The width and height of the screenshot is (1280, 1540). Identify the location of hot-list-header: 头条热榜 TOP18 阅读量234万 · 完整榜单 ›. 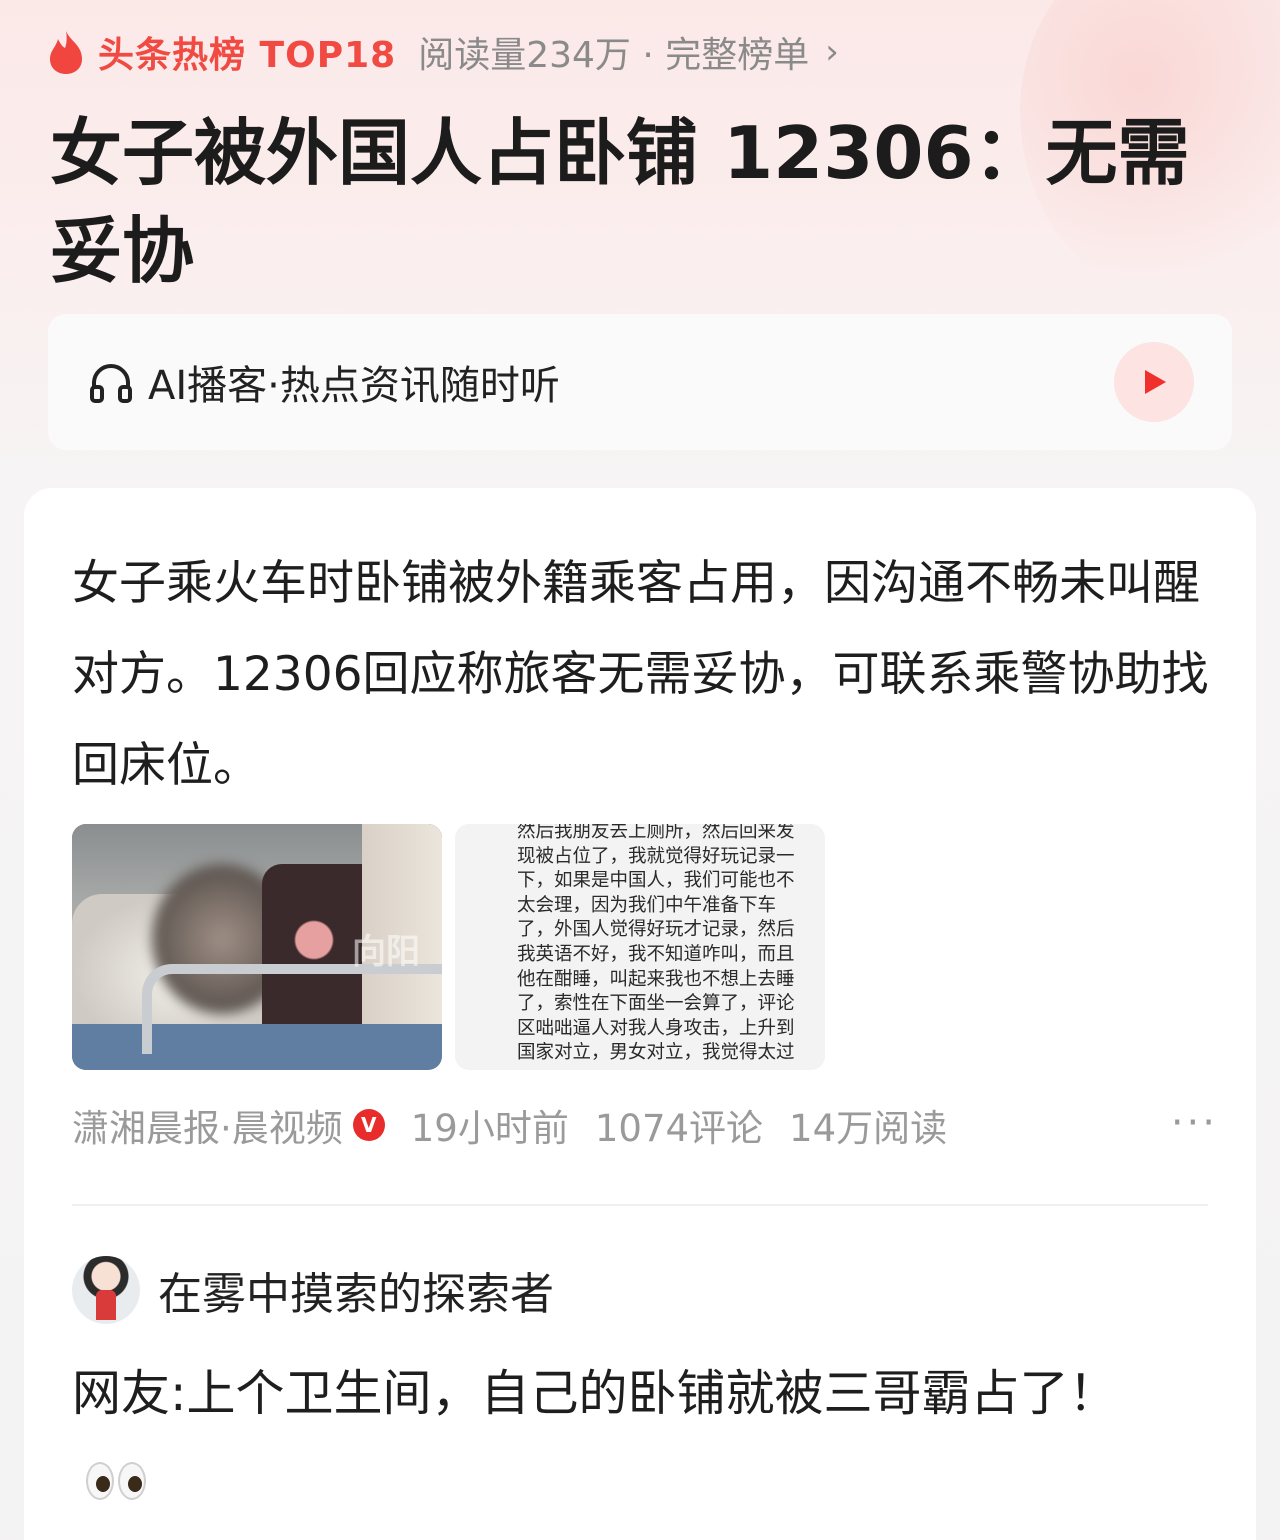
(442, 52).